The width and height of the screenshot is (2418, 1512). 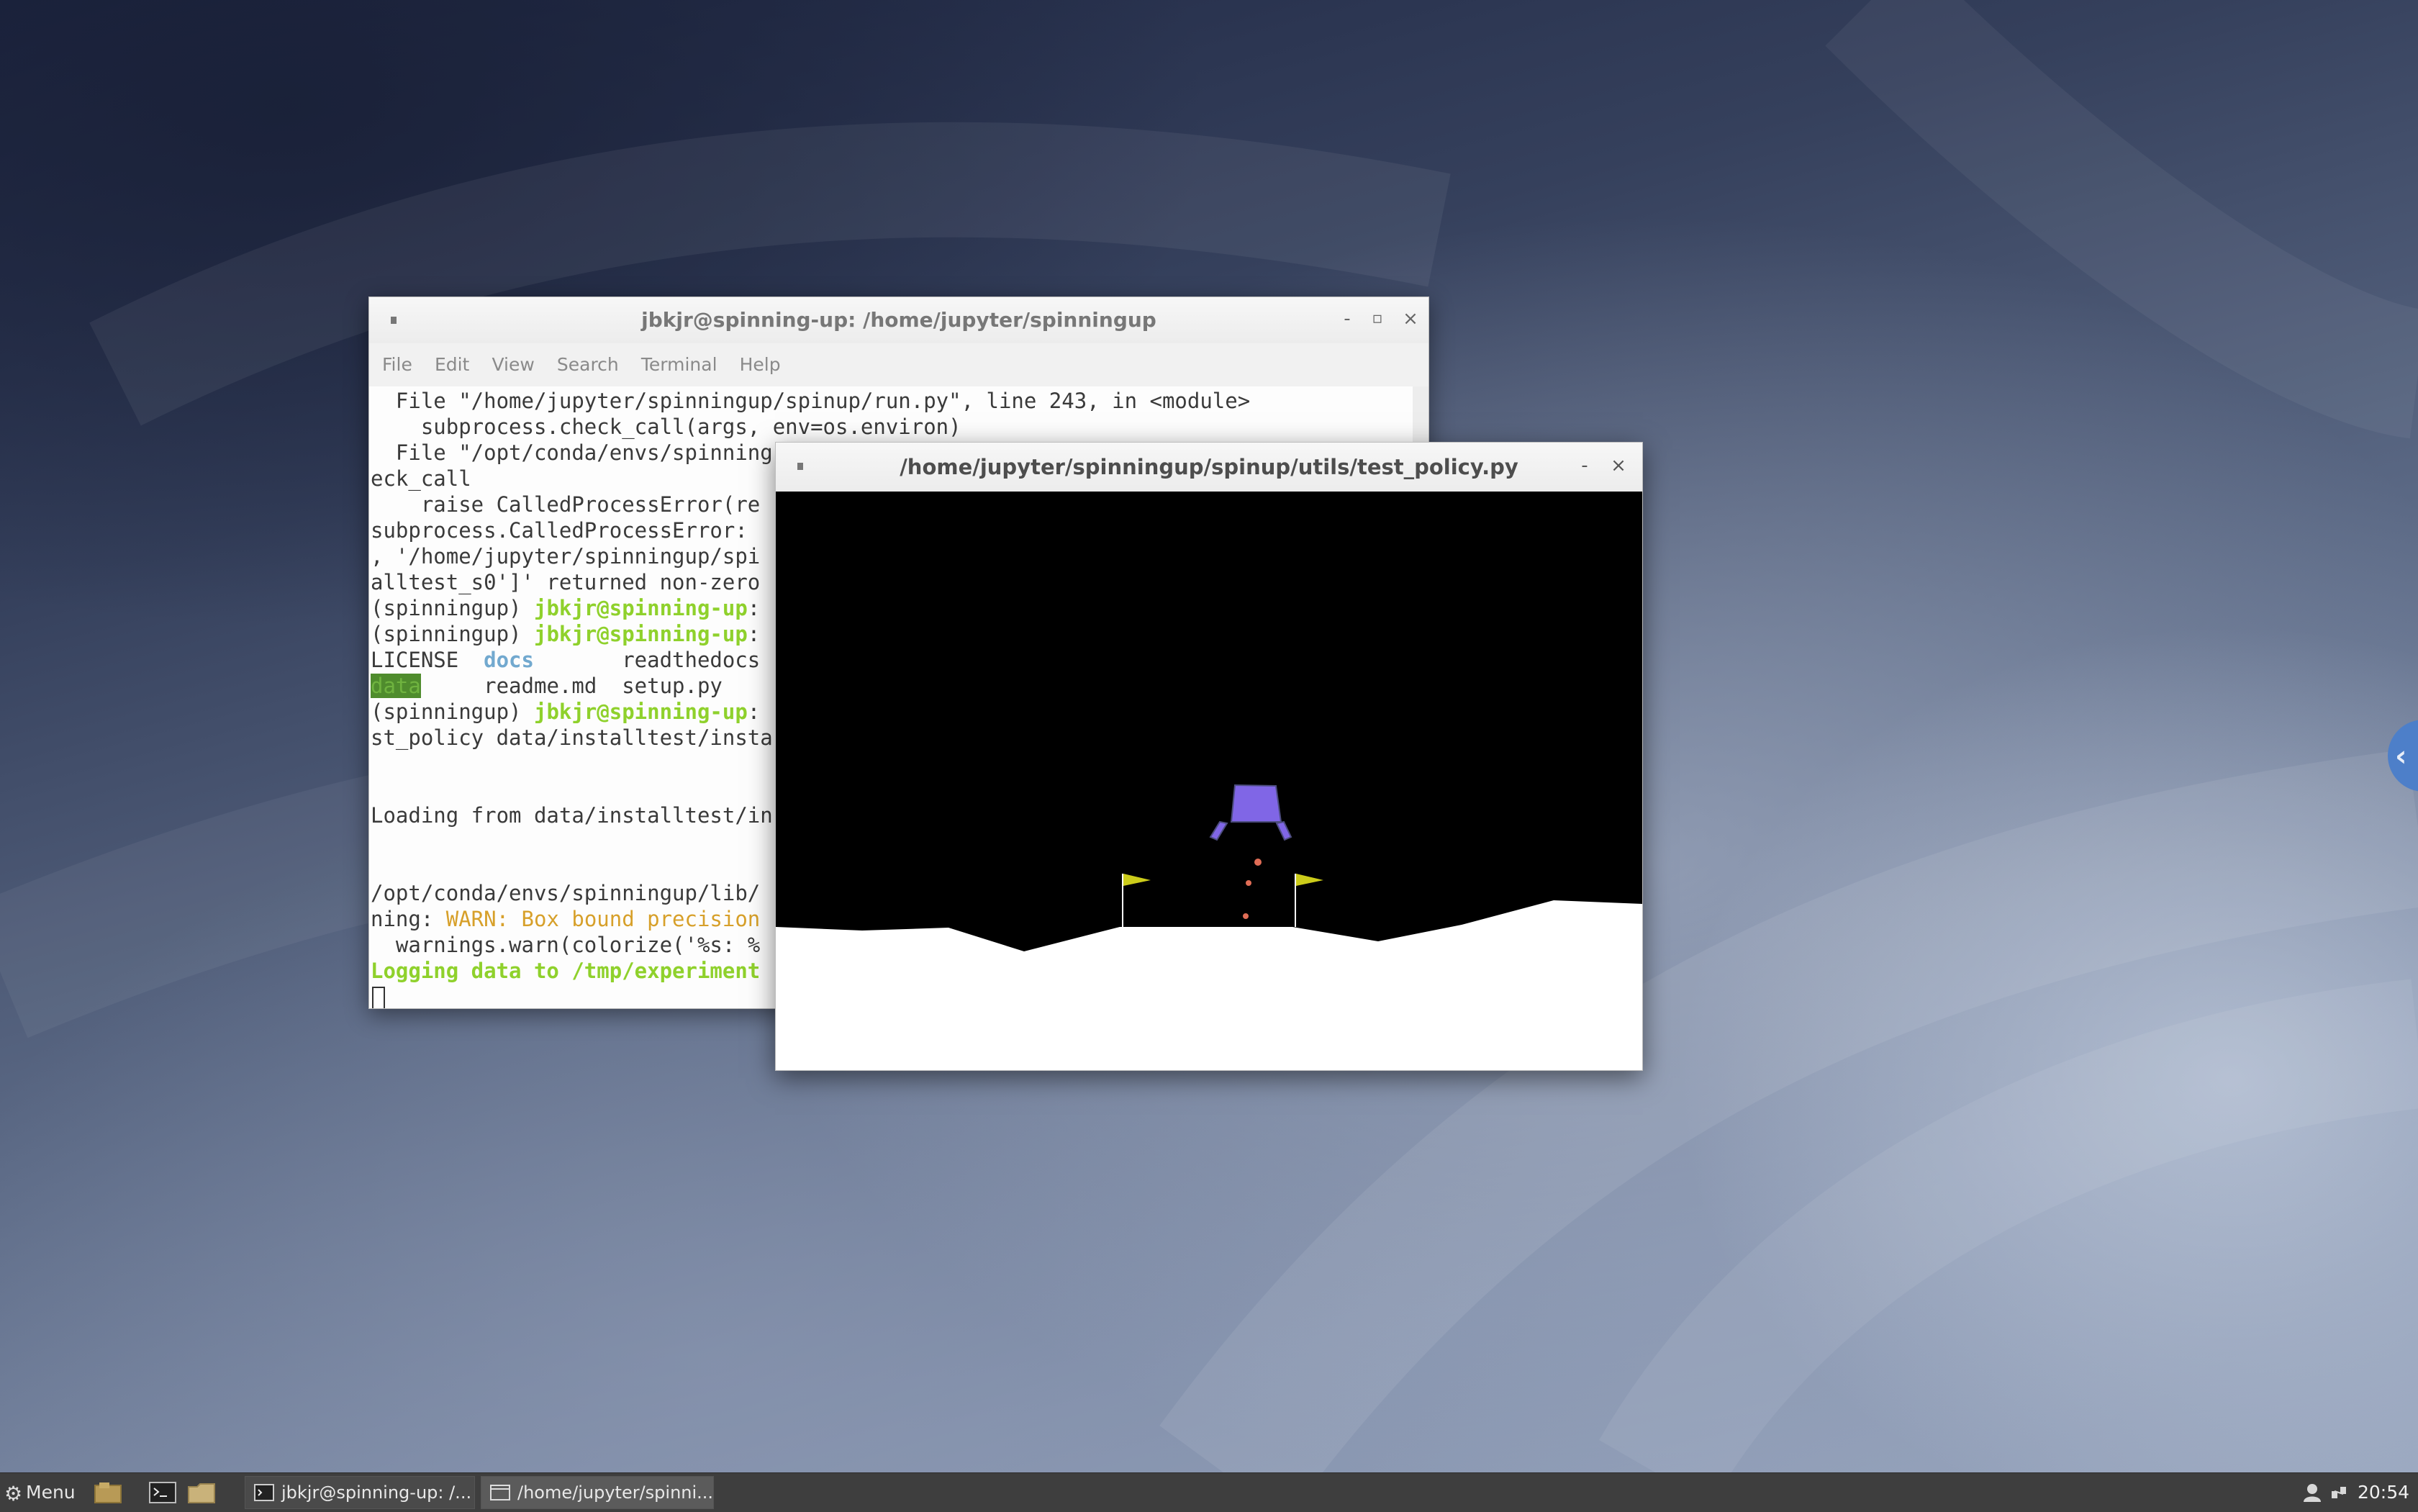 I want to click on terminal-line: , '/home/jupyter/spinningup/spi, so click(x=566, y=557).